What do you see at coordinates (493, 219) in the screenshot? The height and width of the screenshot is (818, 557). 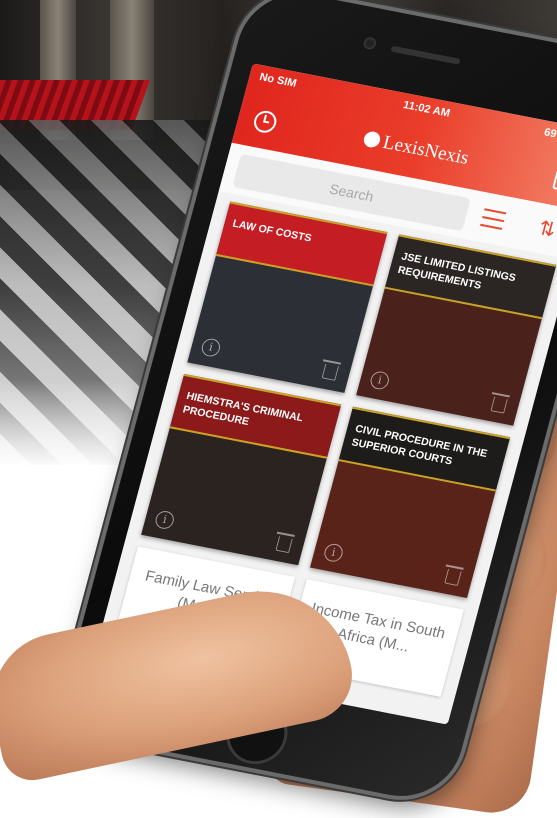 I see `list-view-icon` at bounding box center [493, 219].